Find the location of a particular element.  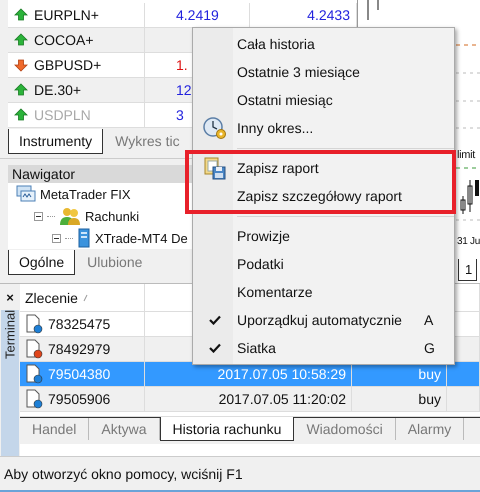

symbol-cell: COCOA+ is located at coordinates (64, 40).